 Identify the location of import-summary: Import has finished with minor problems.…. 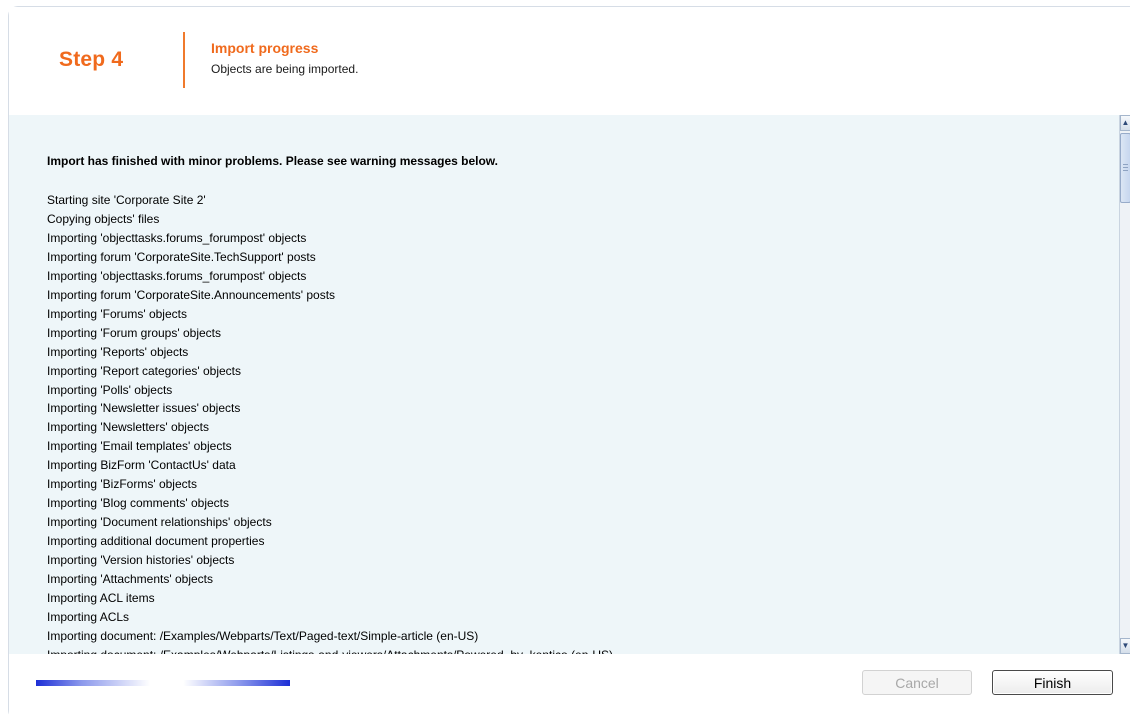
(273, 161).